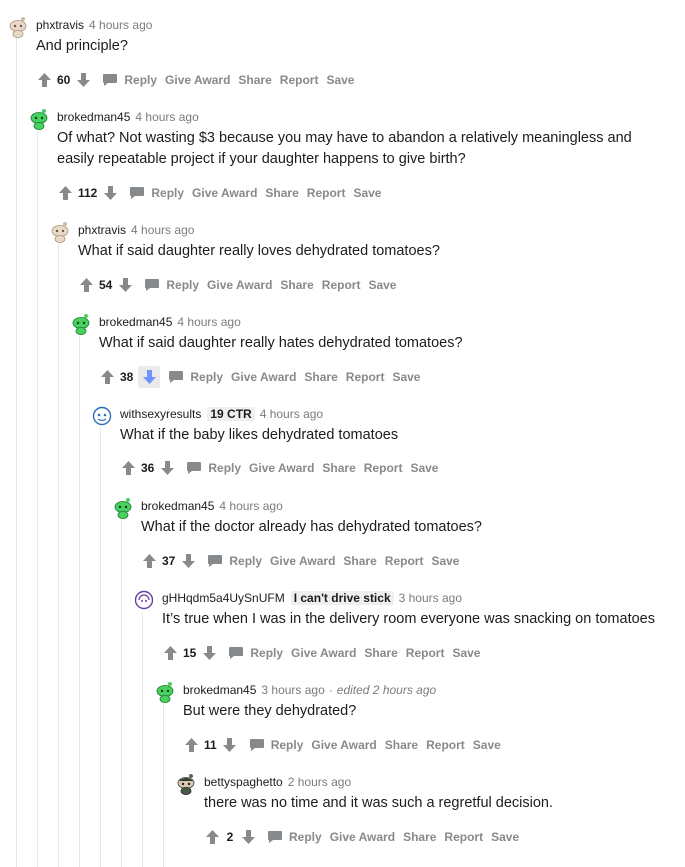  I want to click on comment-actions: 38 Reply Give Award Share Report Save, so click(259, 377).